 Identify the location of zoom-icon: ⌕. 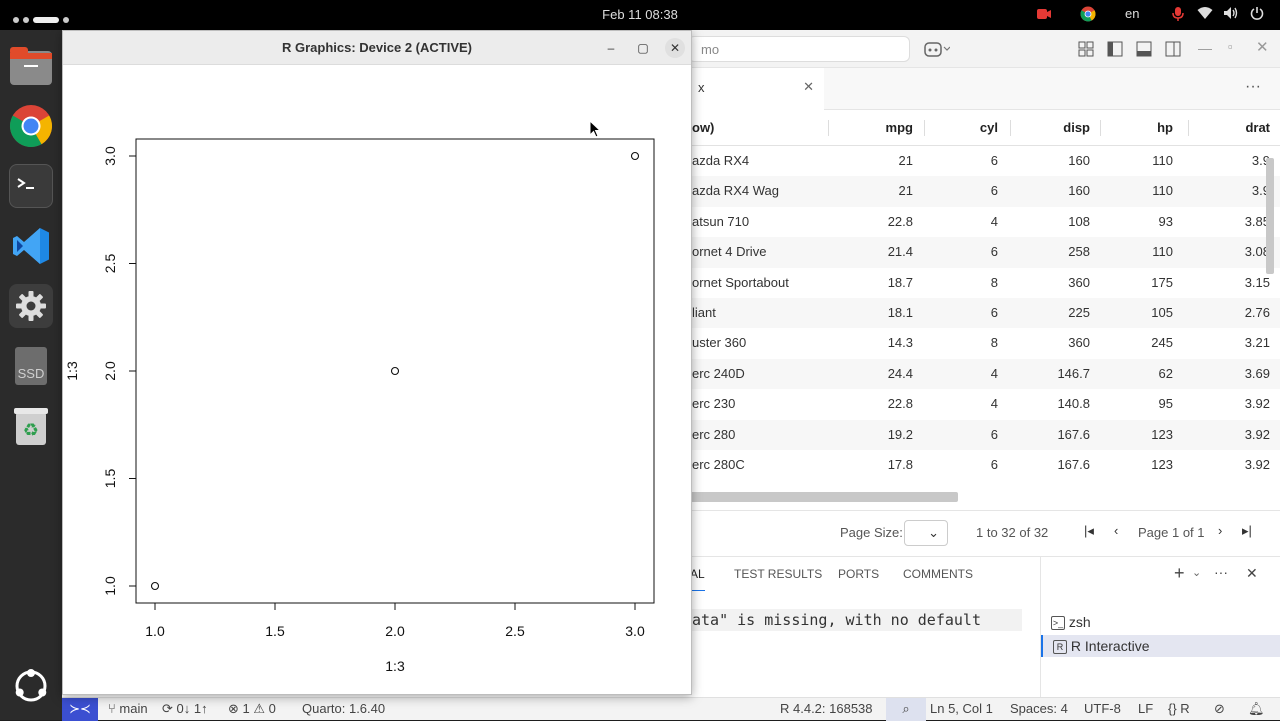
(906, 709).